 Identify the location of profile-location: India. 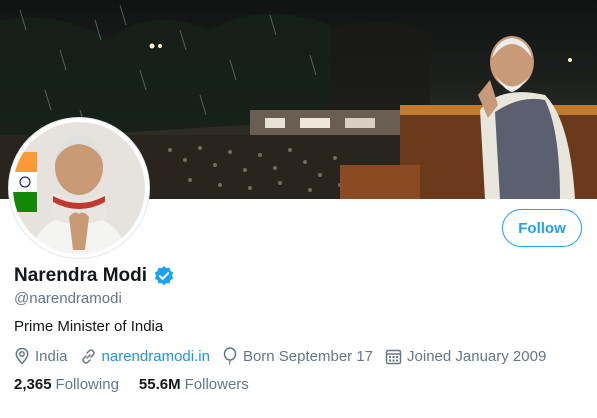
(41, 356).